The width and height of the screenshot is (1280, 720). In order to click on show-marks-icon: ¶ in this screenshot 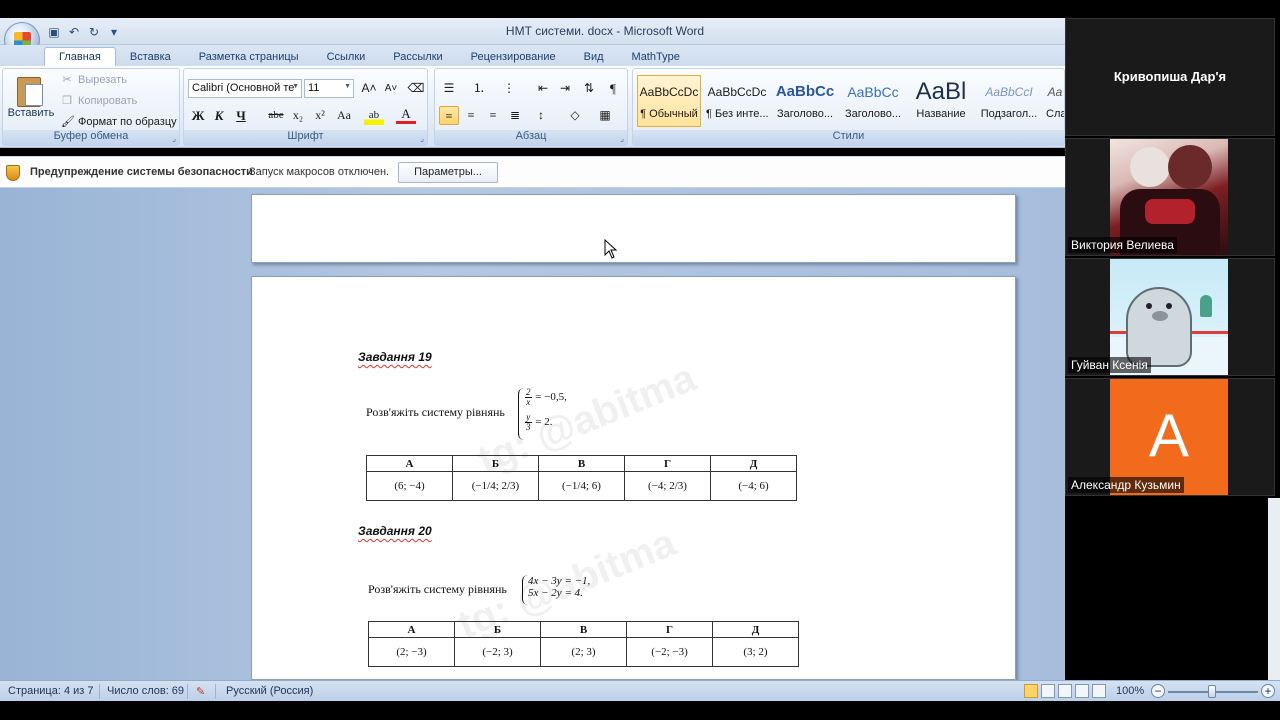, I will do `click(613, 88)`.